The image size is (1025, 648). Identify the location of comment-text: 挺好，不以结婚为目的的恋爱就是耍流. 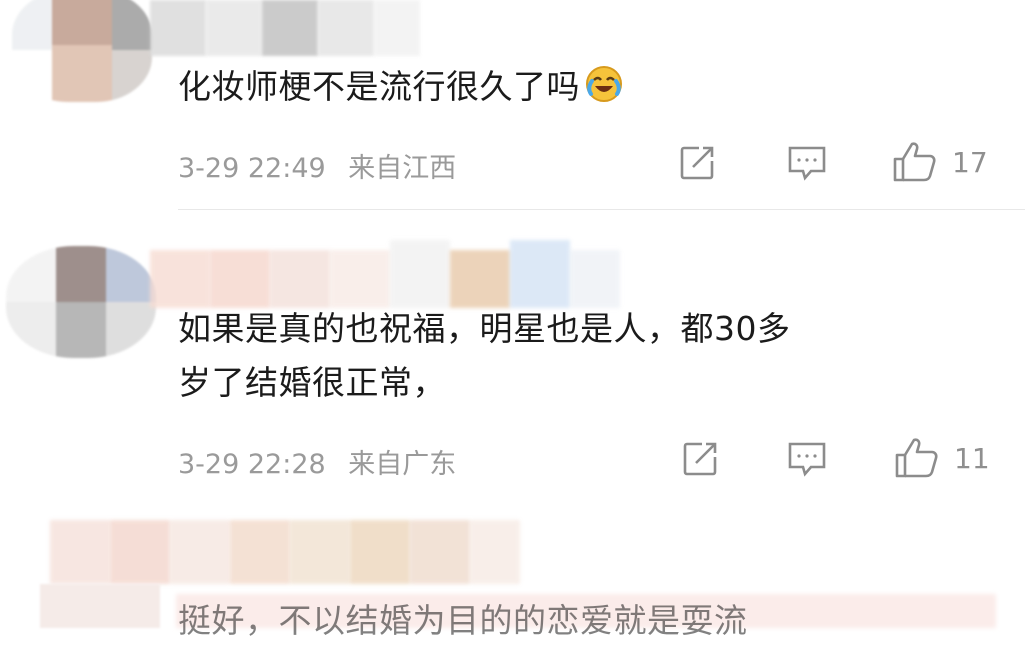
(463, 621).